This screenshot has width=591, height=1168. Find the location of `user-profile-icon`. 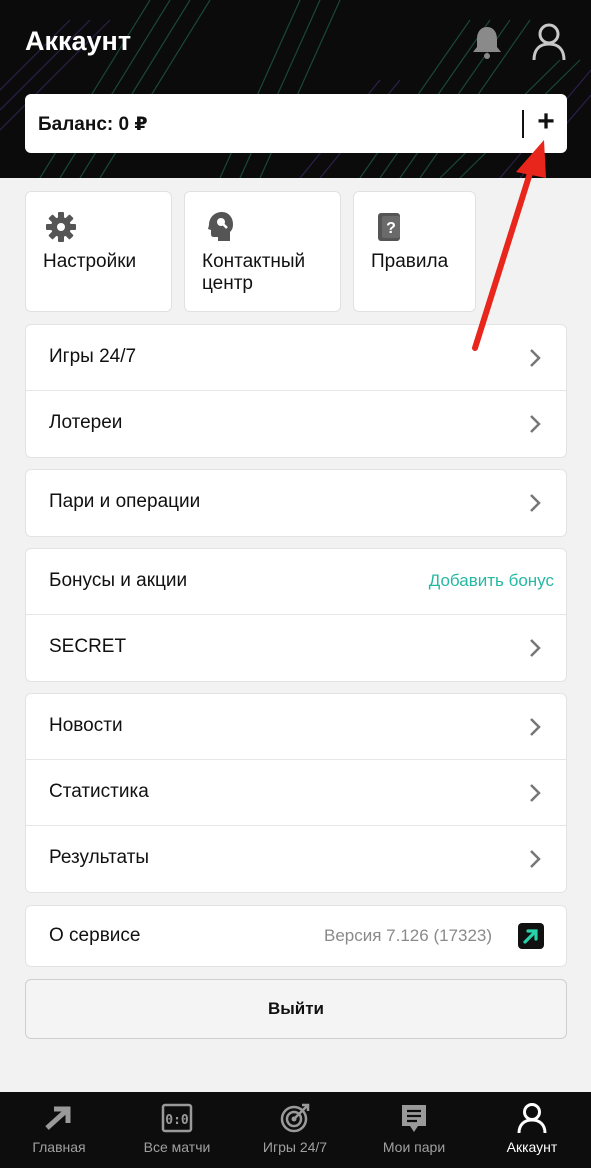

user-profile-icon is located at coordinates (549, 42).